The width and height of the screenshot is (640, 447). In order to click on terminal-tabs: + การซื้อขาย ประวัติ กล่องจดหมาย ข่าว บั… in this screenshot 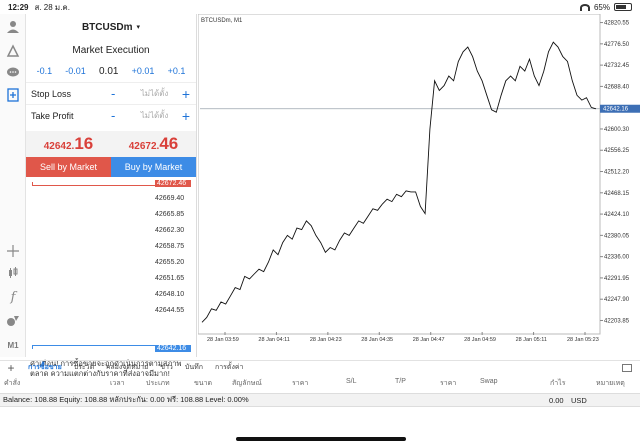, I will do `click(320, 367)`.